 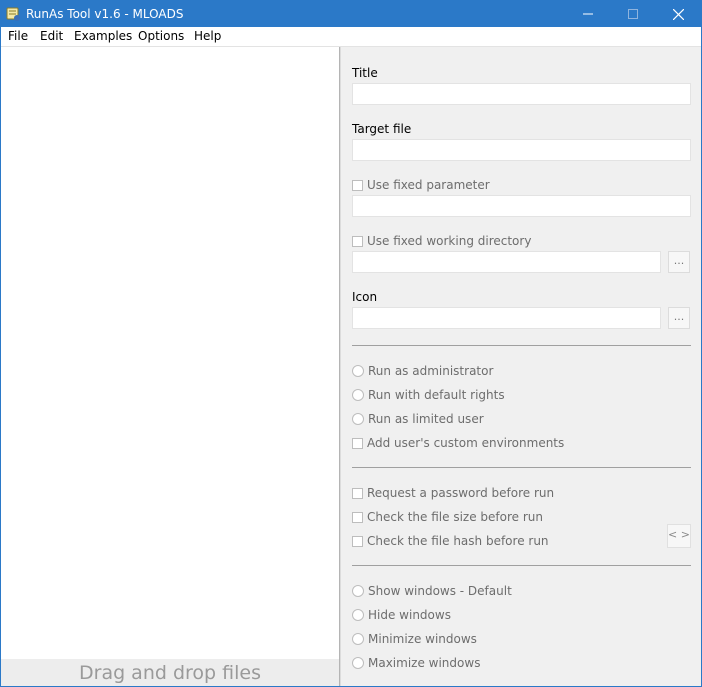 What do you see at coordinates (461, 493) in the screenshot?
I see `checkbox-label: Request a password before run` at bounding box center [461, 493].